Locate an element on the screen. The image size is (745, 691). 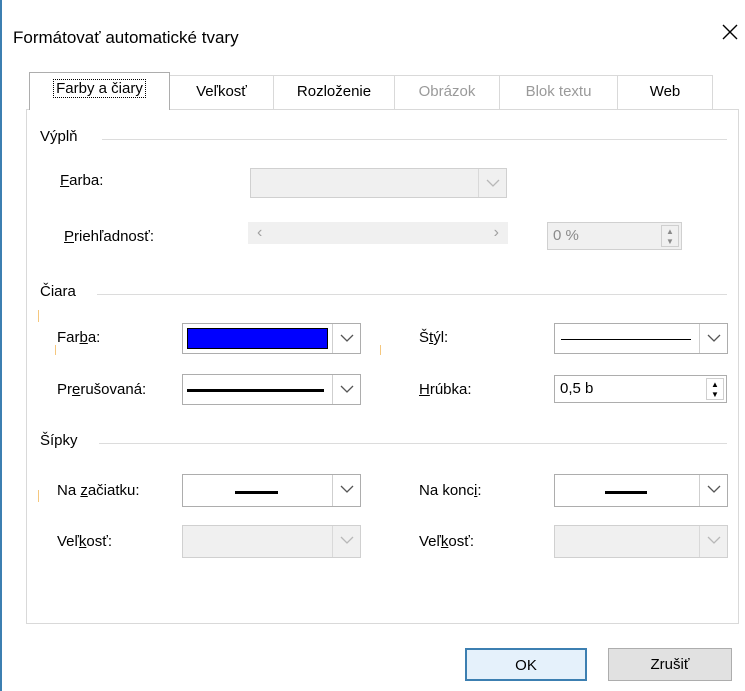
color-swatch is located at coordinates (257, 338).